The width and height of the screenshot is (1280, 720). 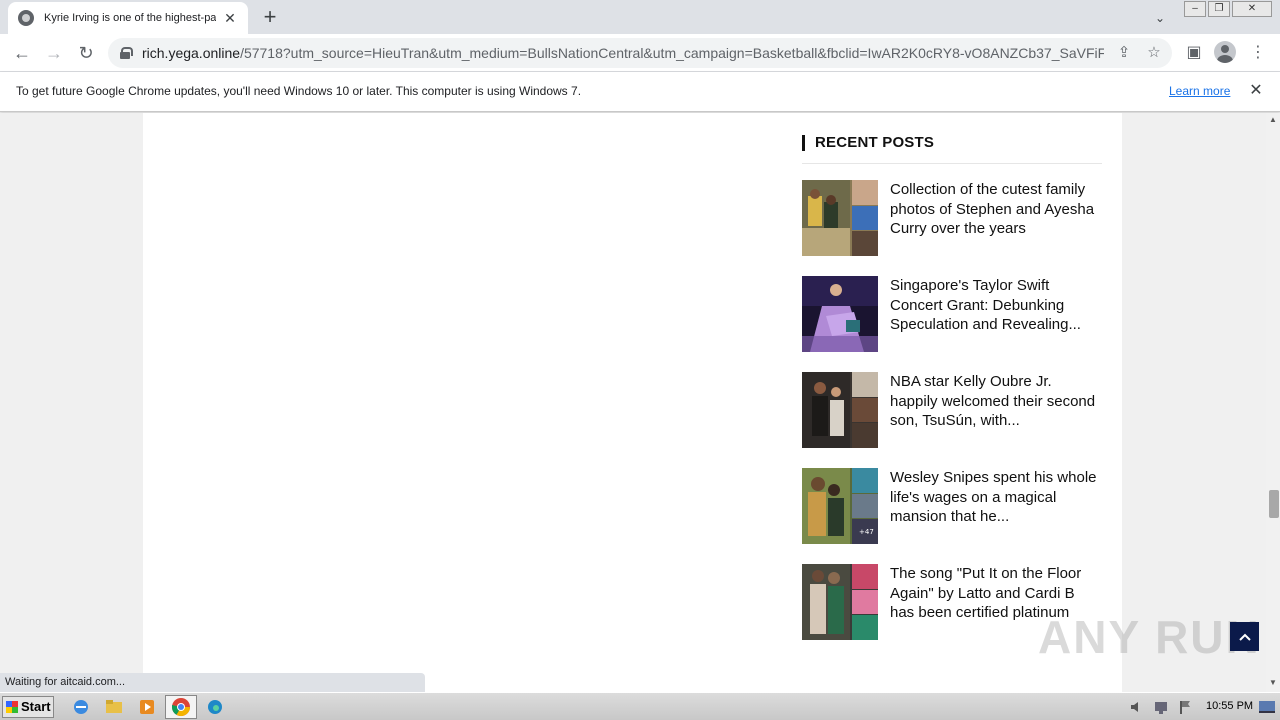 I want to click on restore-button: ❐, so click(x=1219, y=9).